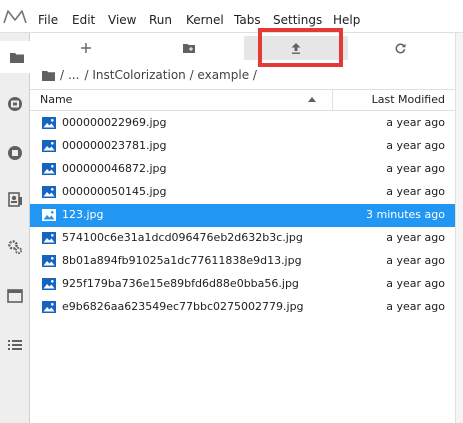  Describe the element at coordinates (242, 192) in the screenshot. I see `file-row: 000000050145.jpg a year ago` at that location.